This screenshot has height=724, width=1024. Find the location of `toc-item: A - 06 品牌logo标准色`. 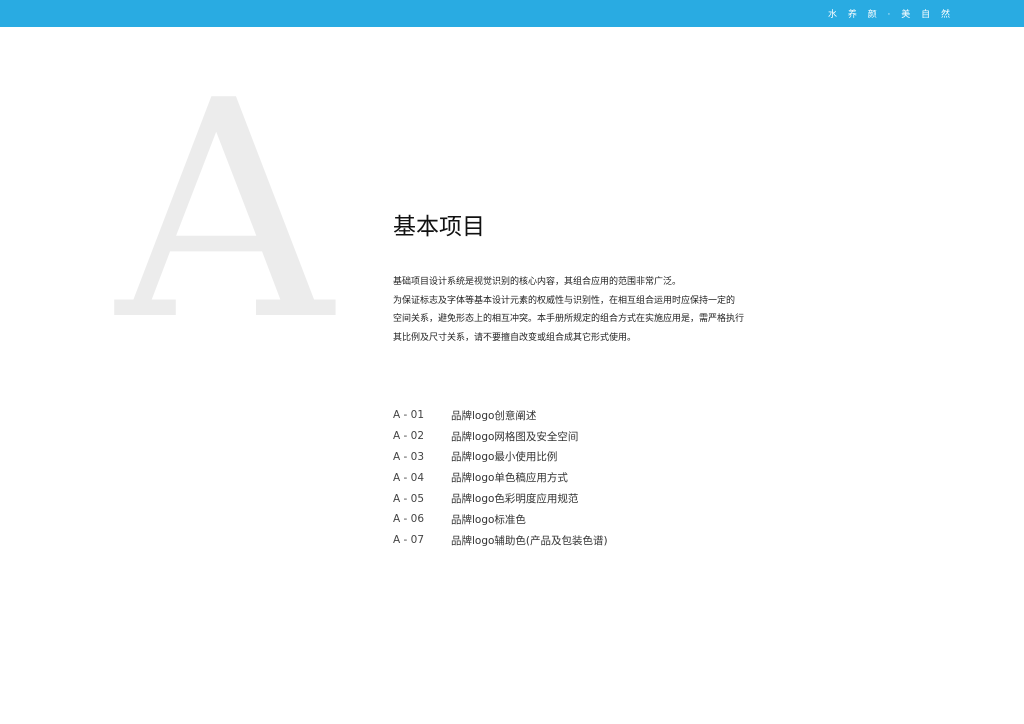

toc-item: A - 06 品牌logo标准色 is located at coordinates (553, 519).